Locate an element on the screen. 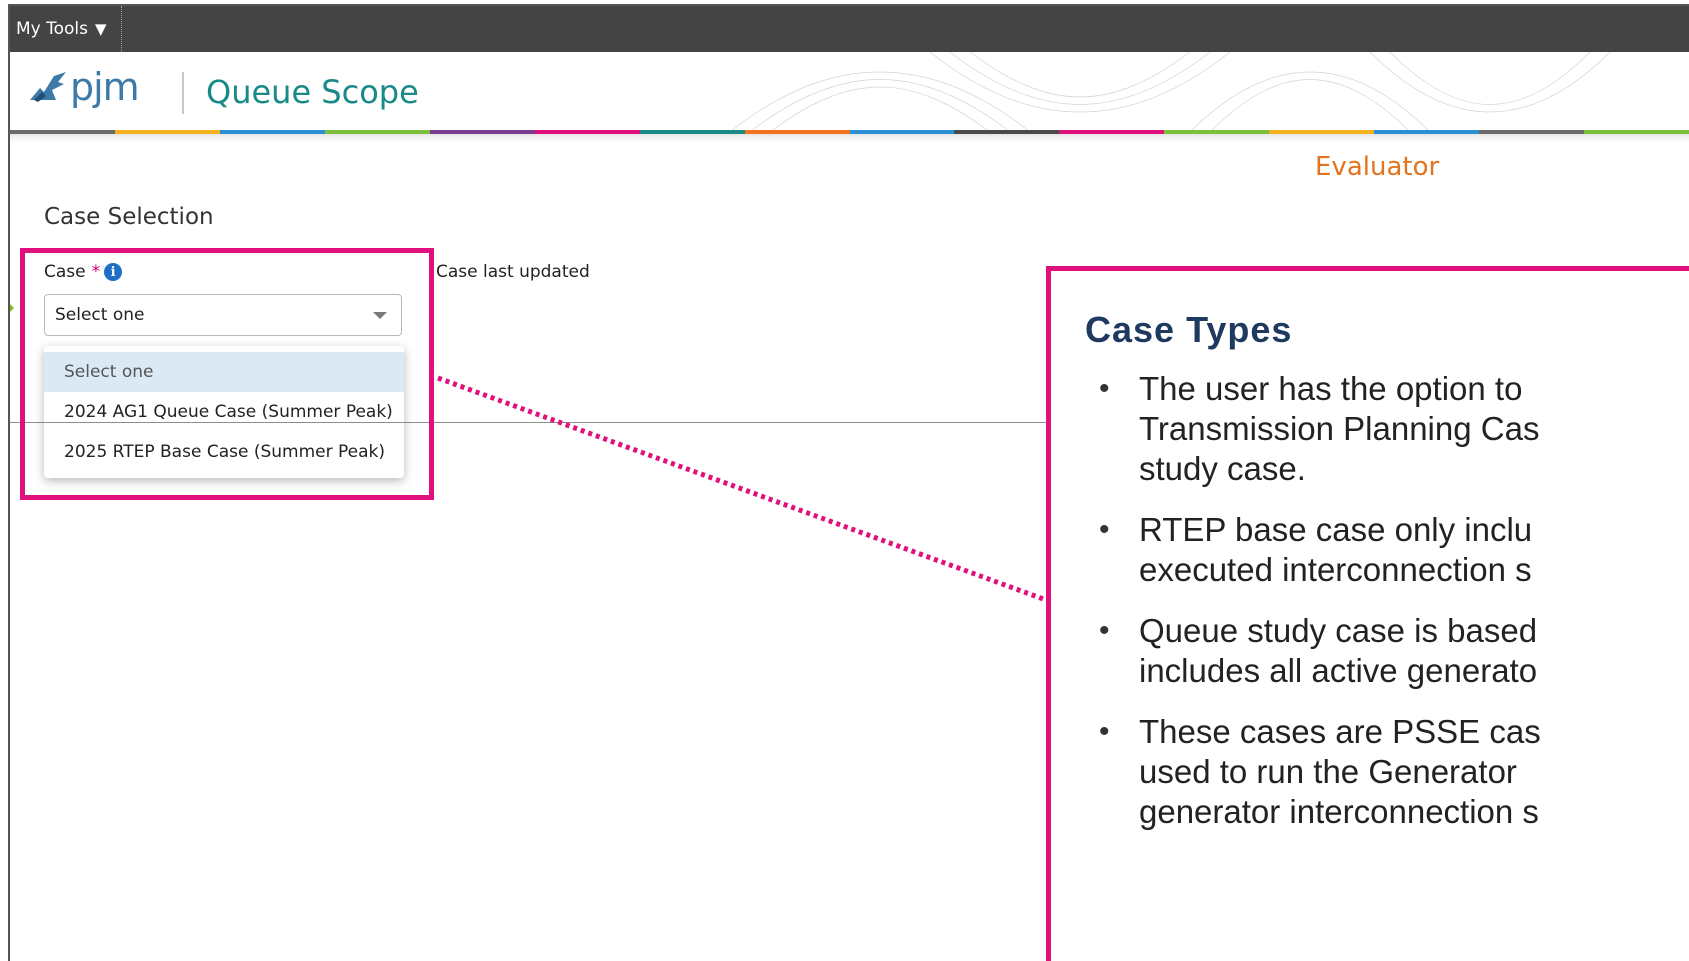  bullet-line: includes all active generato is located at coordinates (1338, 670).